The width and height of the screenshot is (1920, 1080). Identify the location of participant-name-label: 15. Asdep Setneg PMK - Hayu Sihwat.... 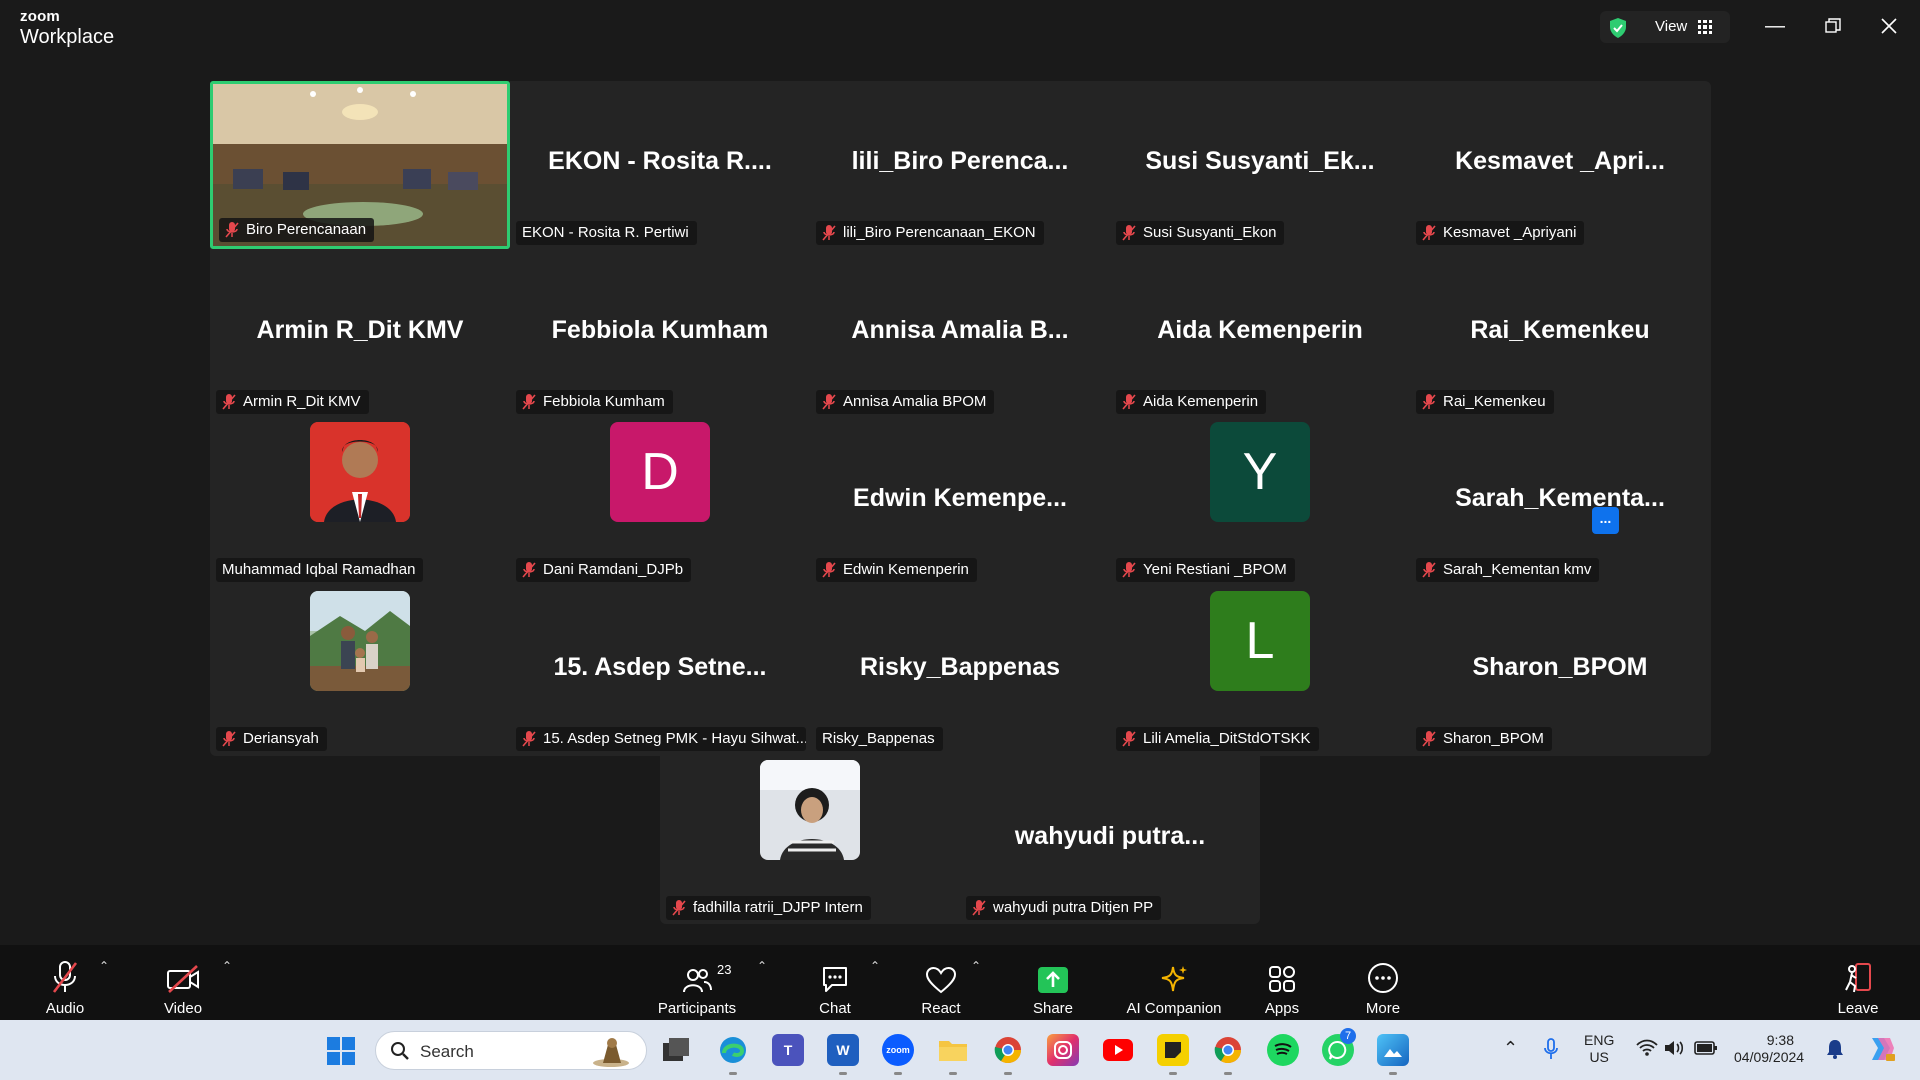
(661, 739).